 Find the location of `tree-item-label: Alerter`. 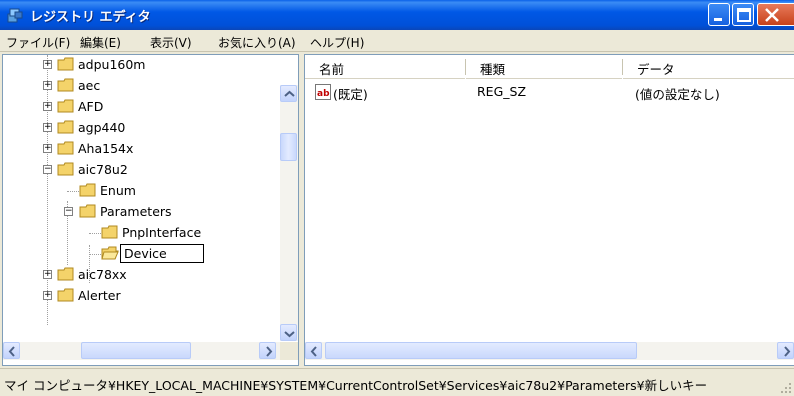

tree-item-label: Alerter is located at coordinates (99, 295).